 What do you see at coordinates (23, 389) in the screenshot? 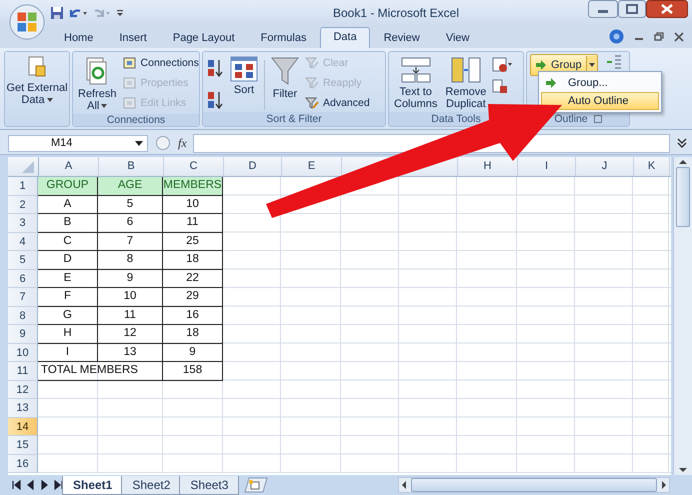
I see `row-header: 12` at bounding box center [23, 389].